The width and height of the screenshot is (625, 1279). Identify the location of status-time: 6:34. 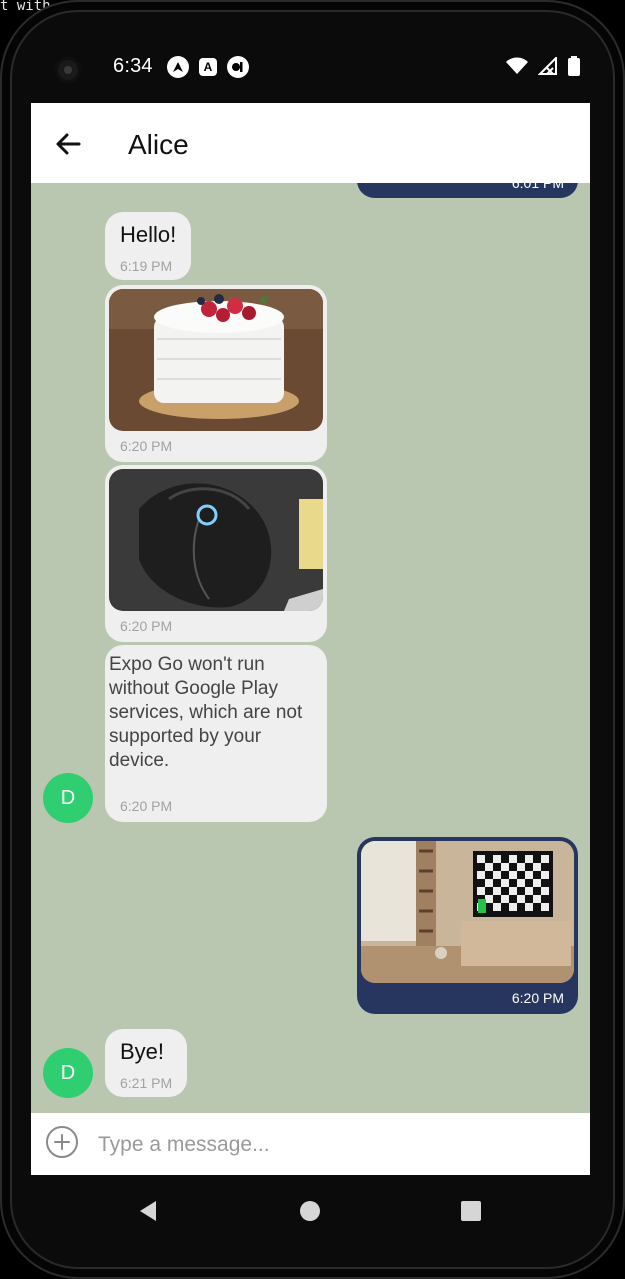
(133, 66).